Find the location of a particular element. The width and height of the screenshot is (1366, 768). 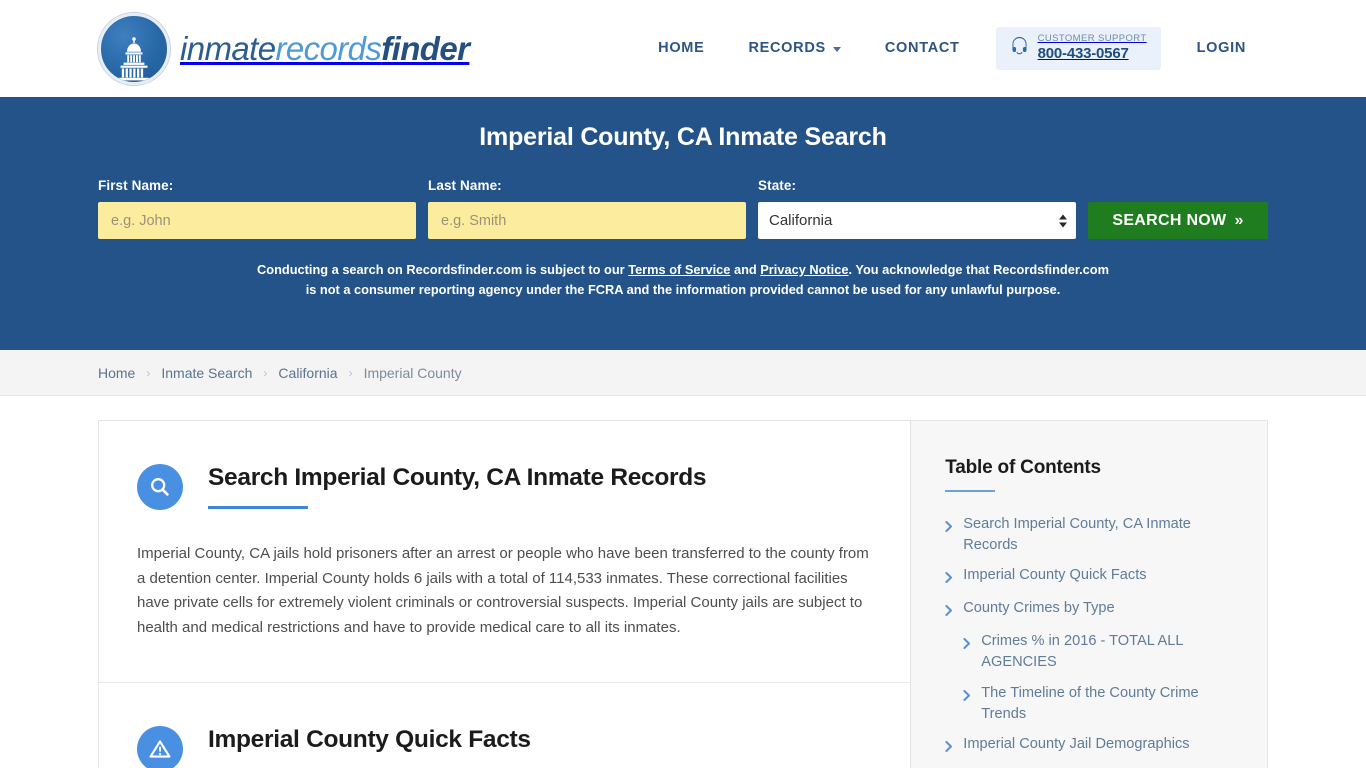

select-stepper-icon is located at coordinates (1063, 220).